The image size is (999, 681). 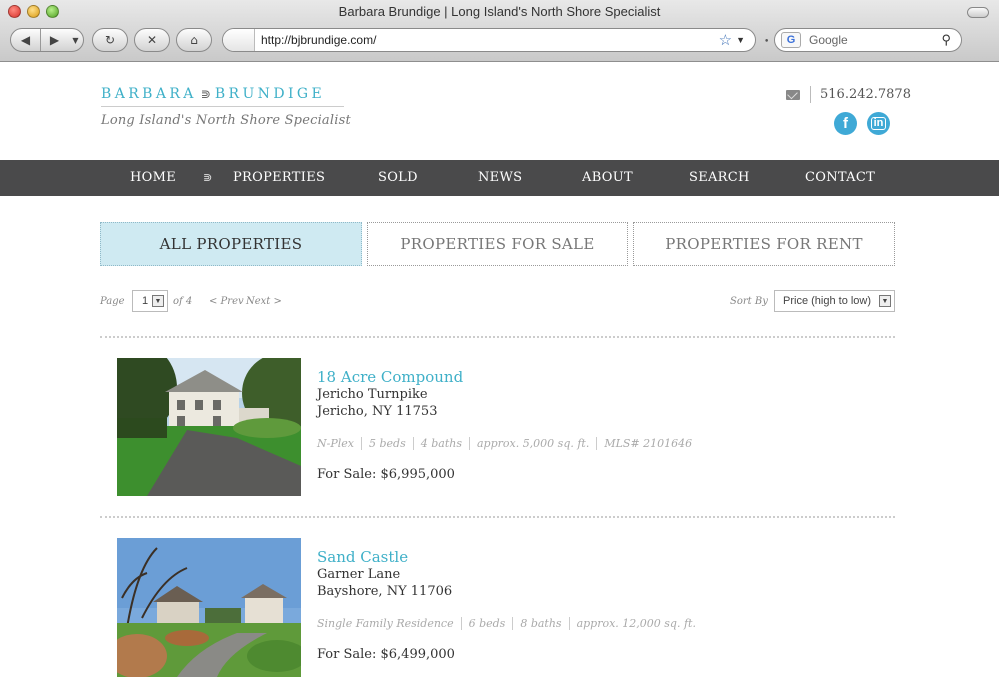 I want to click on spec-type: Single Family Residence, so click(x=385, y=623).